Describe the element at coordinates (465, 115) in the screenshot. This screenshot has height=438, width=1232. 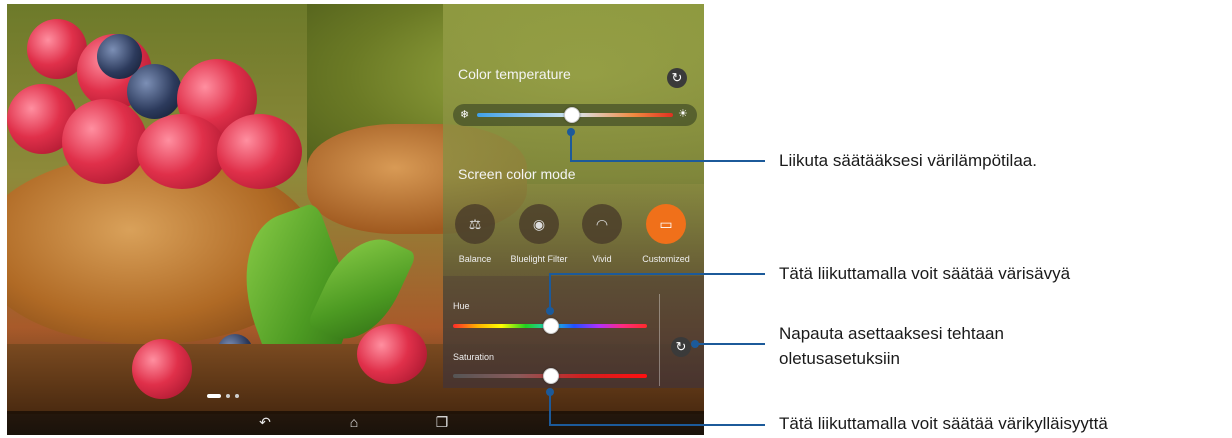
I see `snowflake-icon: ❄` at that location.